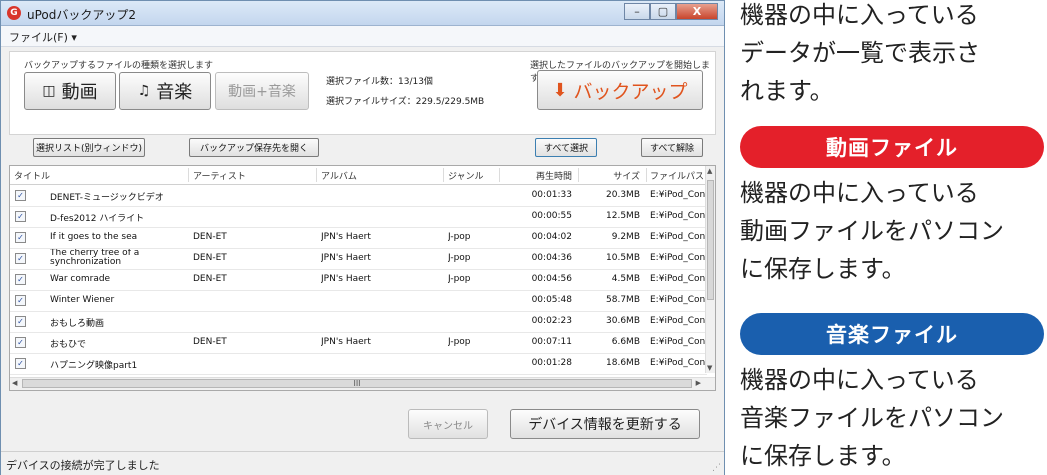  What do you see at coordinates (709, 171) in the screenshot?
I see `scroll-up-icon: ▲` at bounding box center [709, 171].